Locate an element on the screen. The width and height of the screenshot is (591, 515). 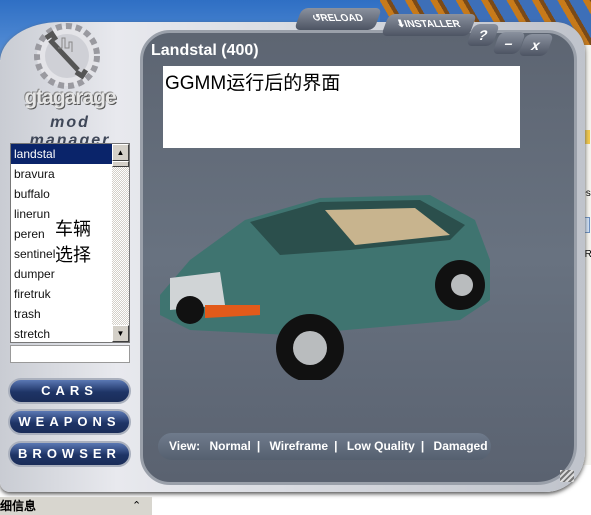
vehicle-title: Landstal (400) is located at coordinates (205, 50).